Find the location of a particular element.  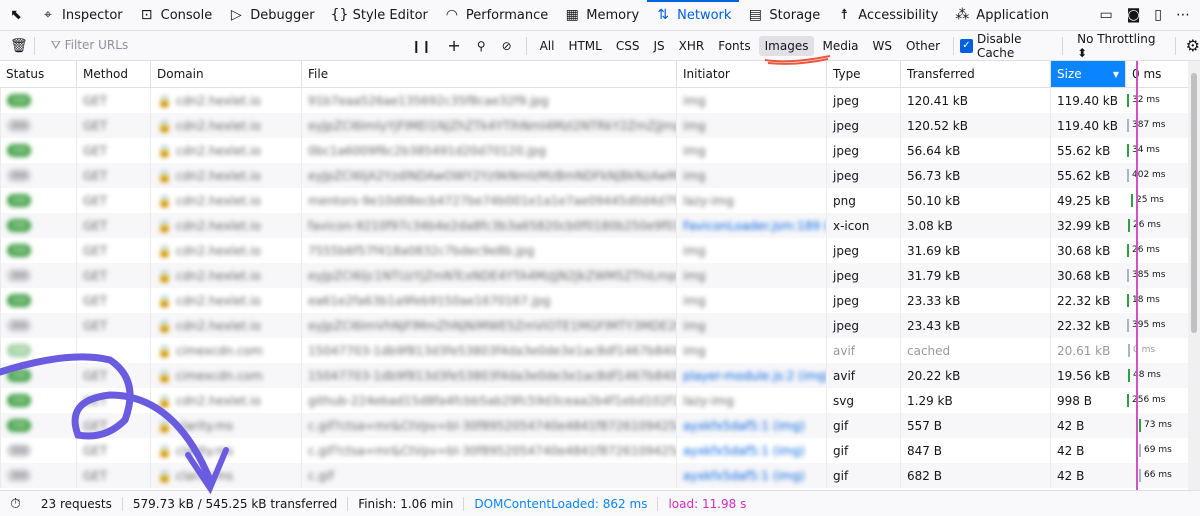

annotation-underline is located at coordinates (797, 60).